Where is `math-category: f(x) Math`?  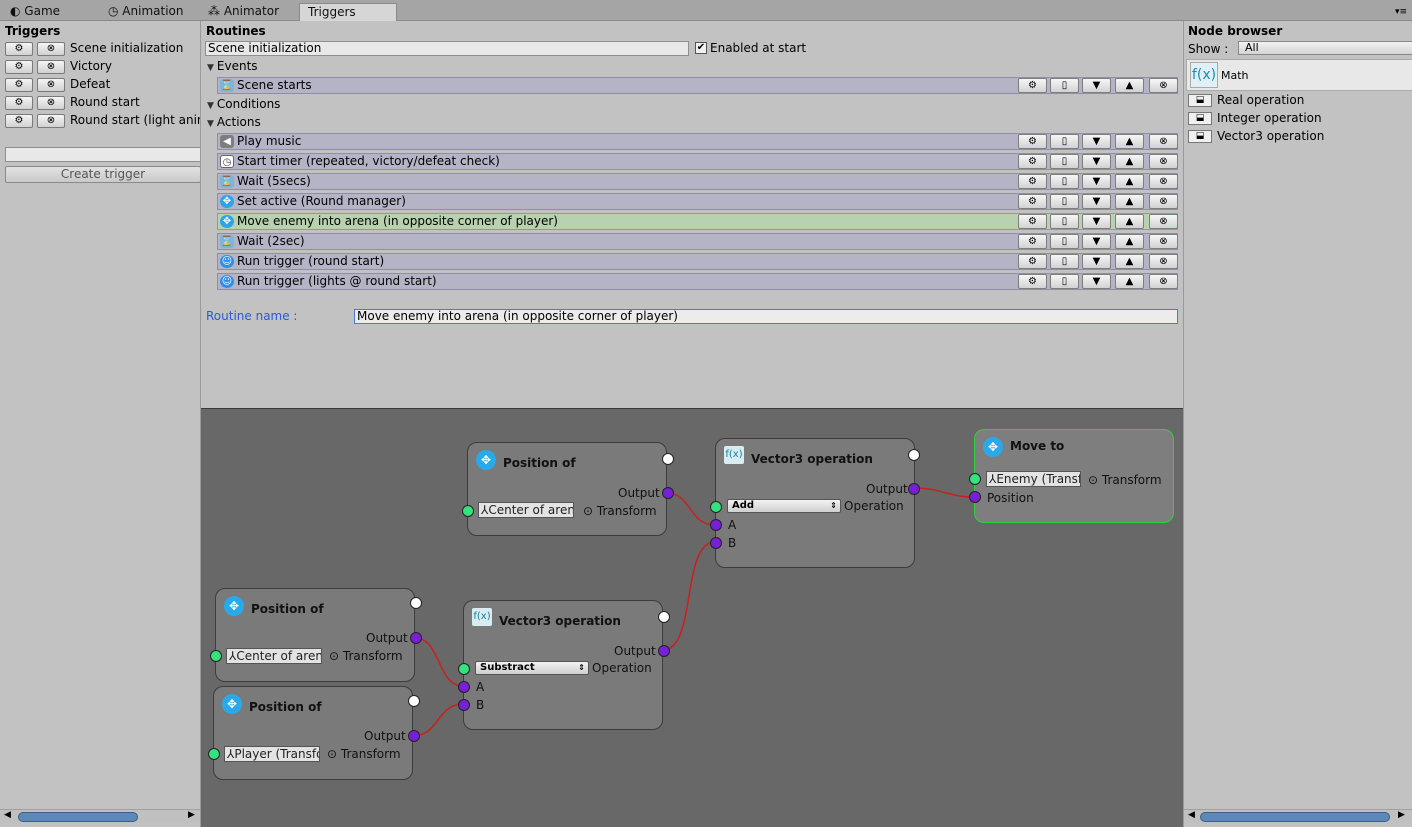 math-category: f(x) Math is located at coordinates (1299, 75).